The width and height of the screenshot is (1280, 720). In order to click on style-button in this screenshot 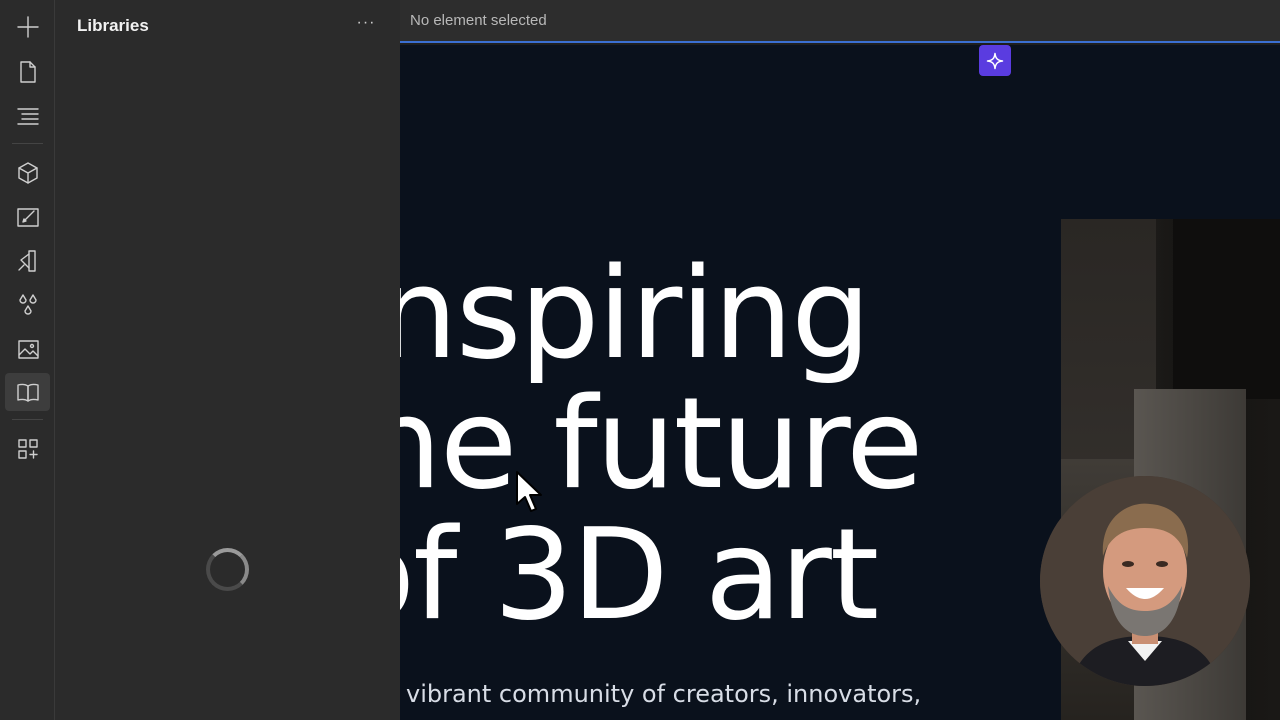, I will do `click(27, 217)`.